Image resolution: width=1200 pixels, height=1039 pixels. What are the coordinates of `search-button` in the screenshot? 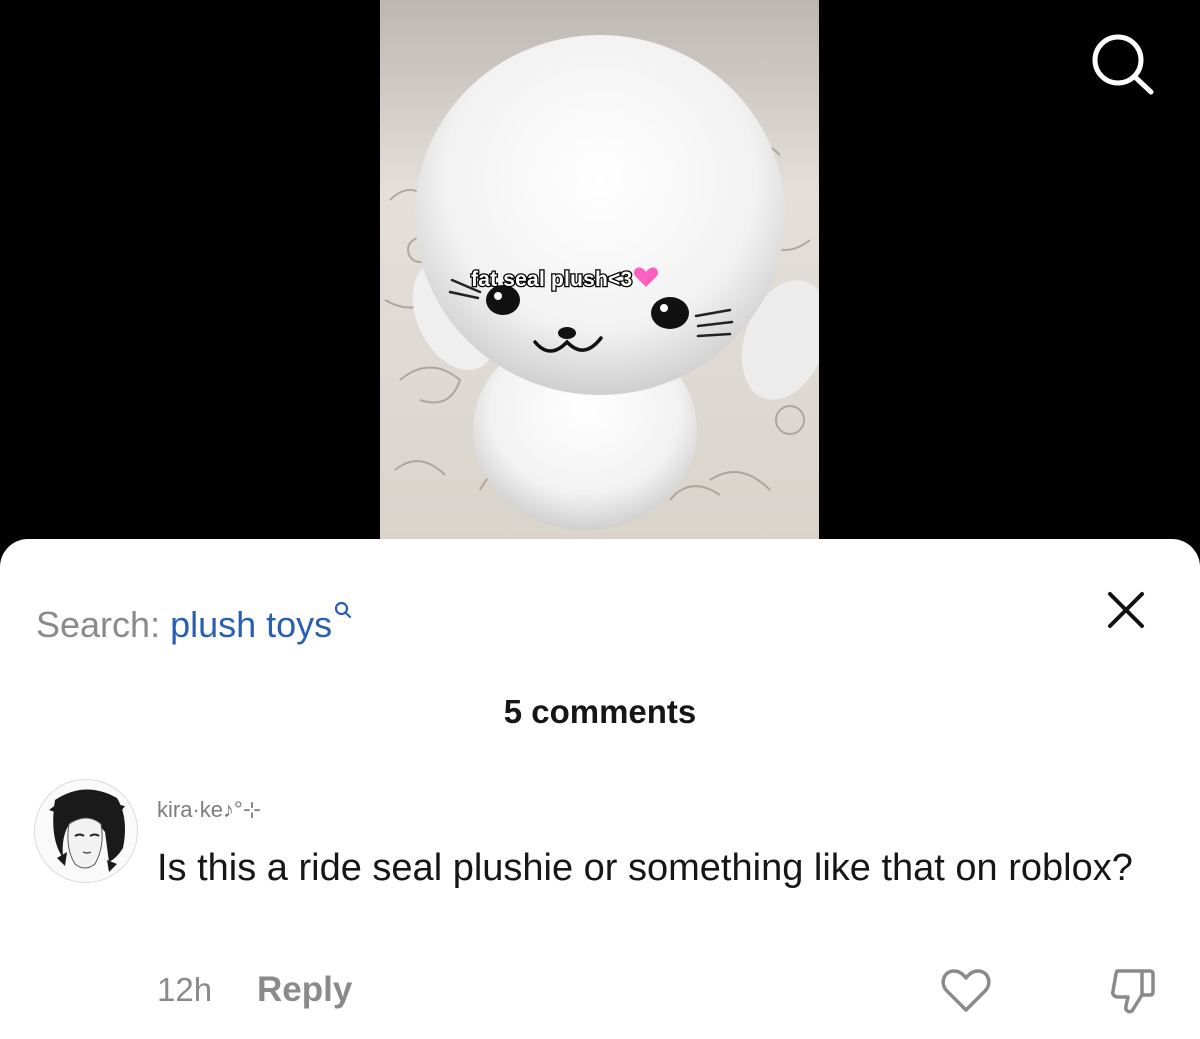 It's located at (1122, 63).